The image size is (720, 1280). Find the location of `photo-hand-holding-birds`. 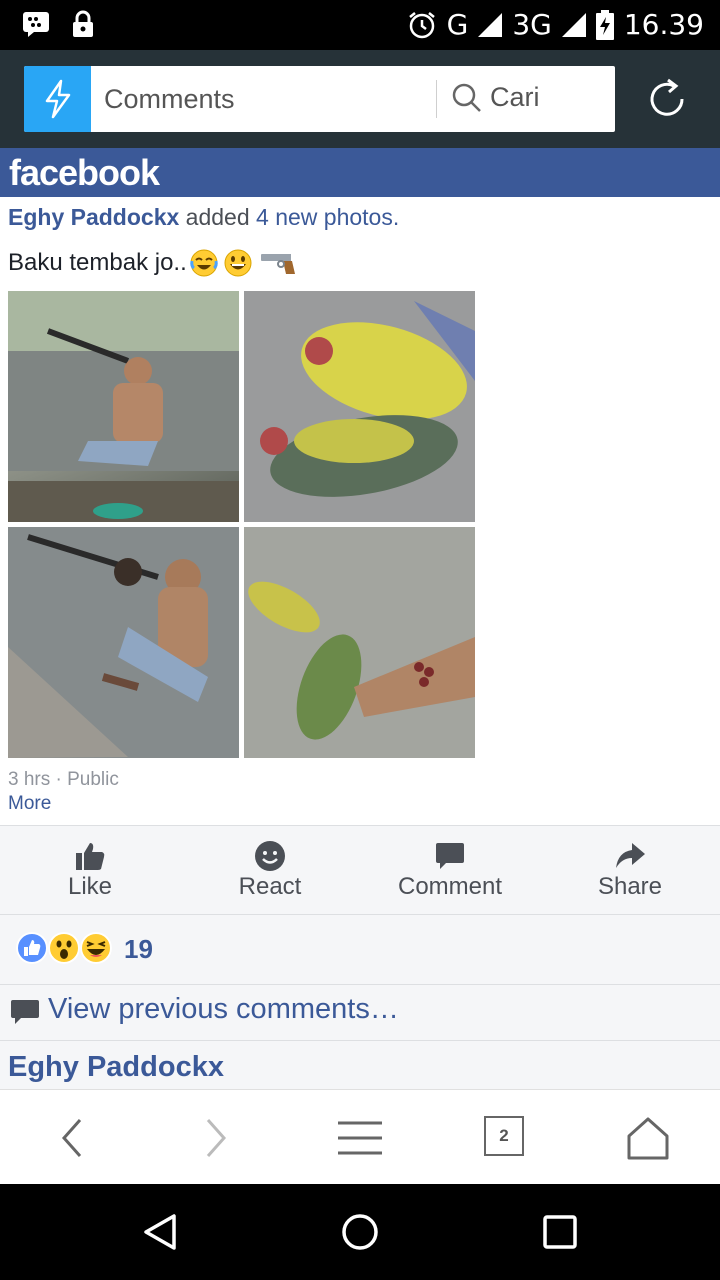

photo-hand-holding-birds is located at coordinates (359, 642).